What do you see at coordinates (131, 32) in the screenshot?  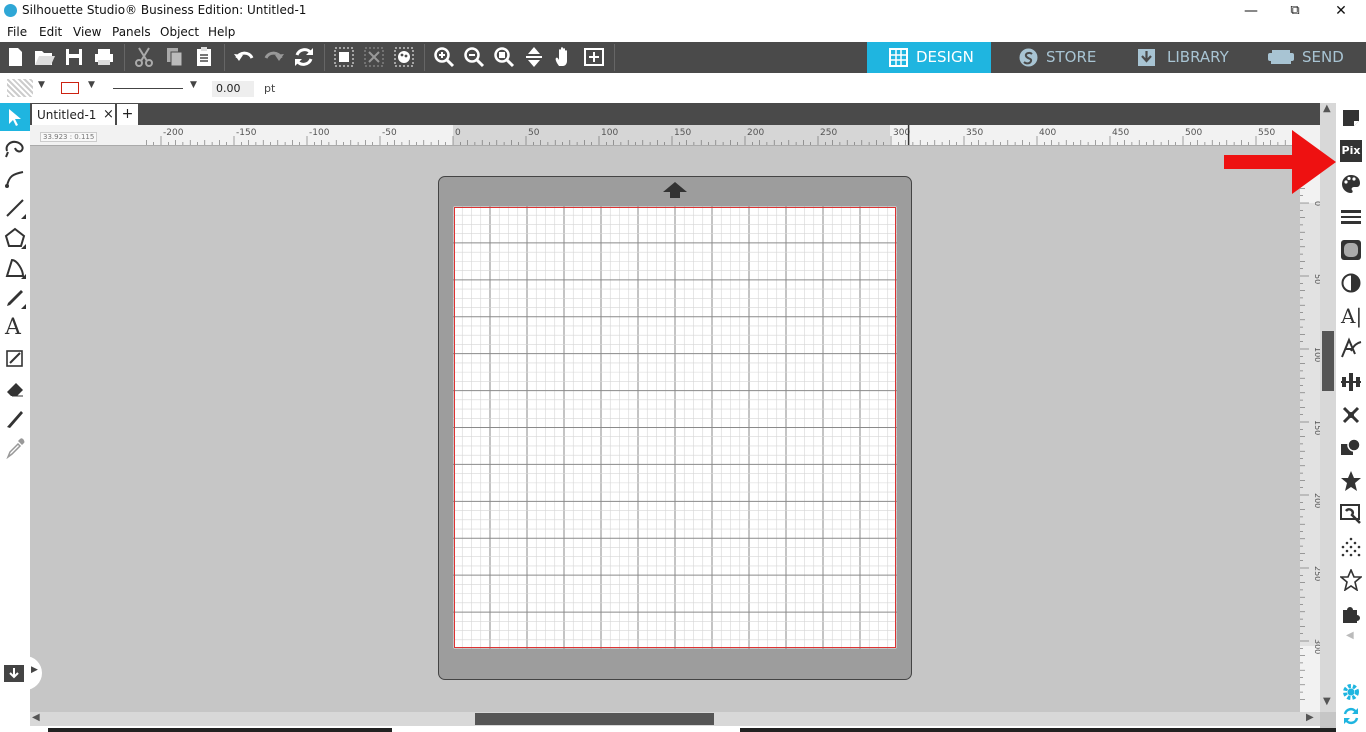 I see `menu-panels: Panels` at bounding box center [131, 32].